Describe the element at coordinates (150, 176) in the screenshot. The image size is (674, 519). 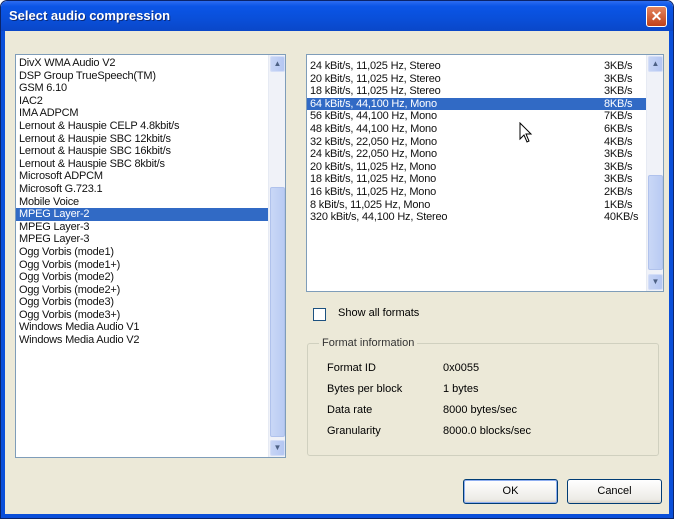
I see `codec-list-item: Microsoft ADPCM` at that location.